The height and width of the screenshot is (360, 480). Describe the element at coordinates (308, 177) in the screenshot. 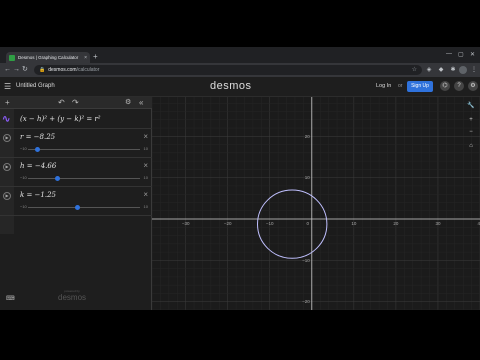

I see `y-tick-label: 10` at that location.